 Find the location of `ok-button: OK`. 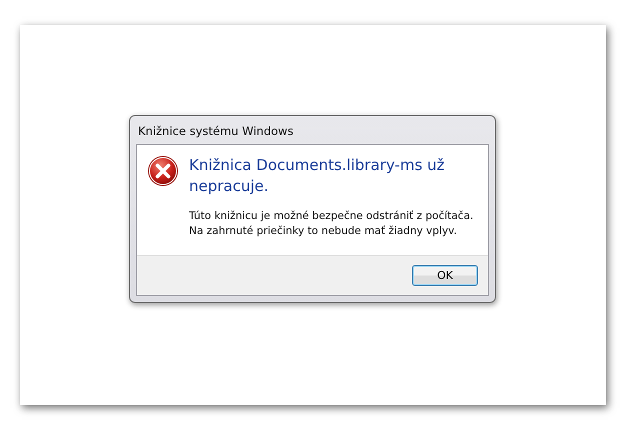

ok-button: OK is located at coordinates (445, 275).